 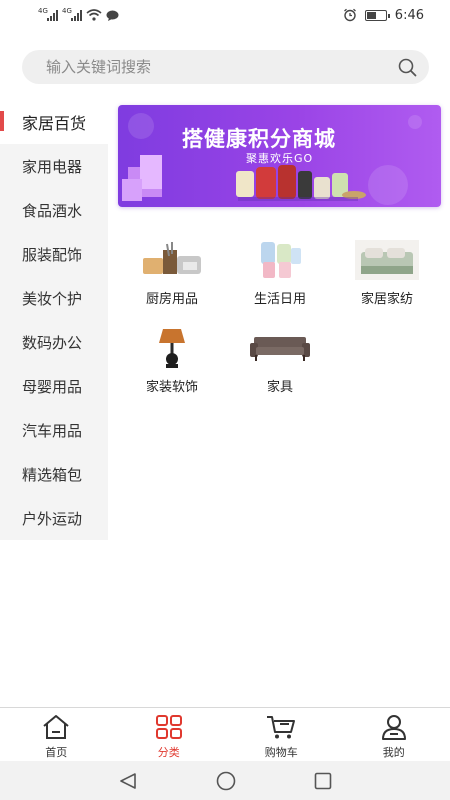 I want to click on sofa-icon, so click(x=280, y=348).